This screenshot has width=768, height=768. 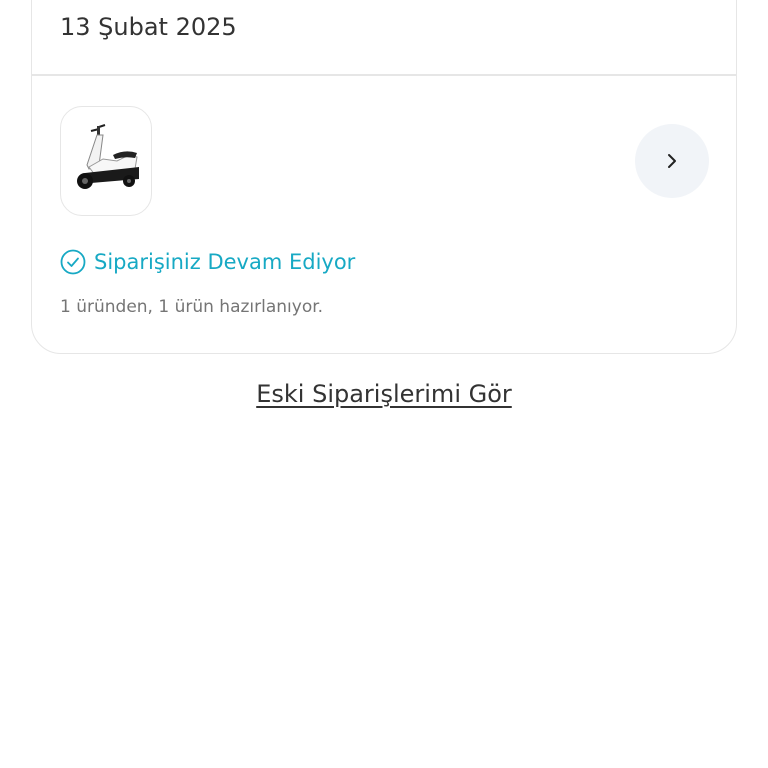 I want to click on divider, so click(x=384, y=75).